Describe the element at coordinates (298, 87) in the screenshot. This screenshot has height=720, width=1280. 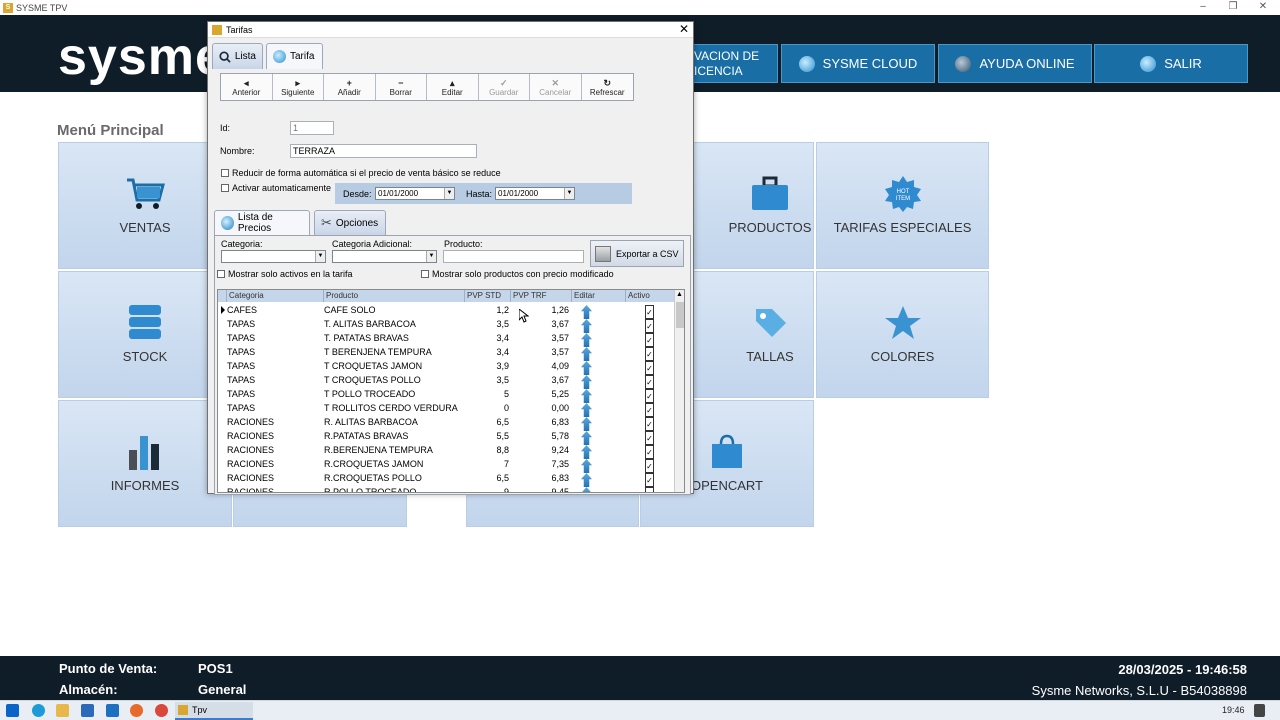
I see `siguiente-button: ▸ Siguiente` at that location.